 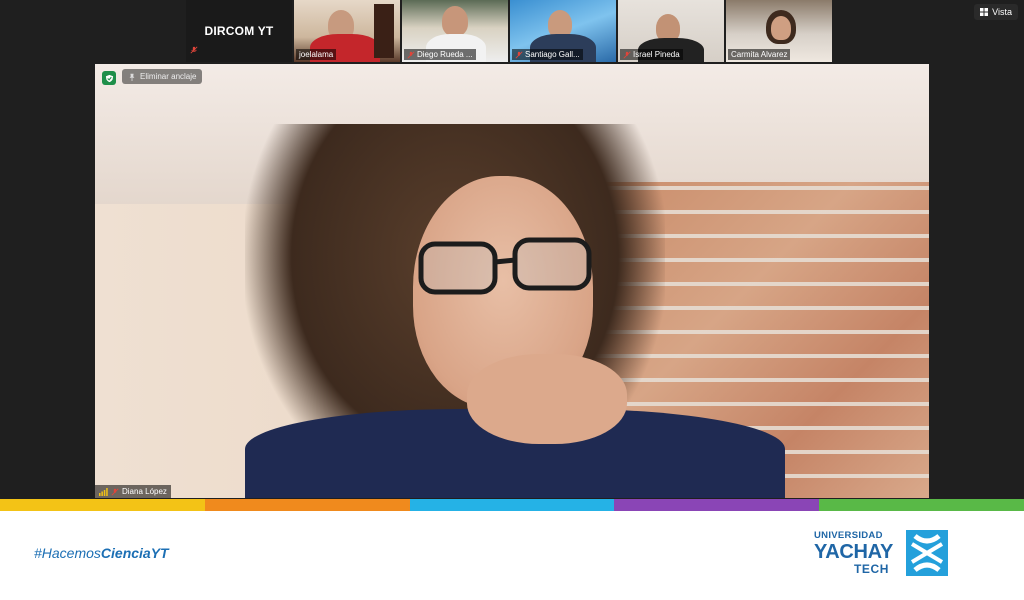 I want to click on speaker-hand, so click(x=547, y=399).